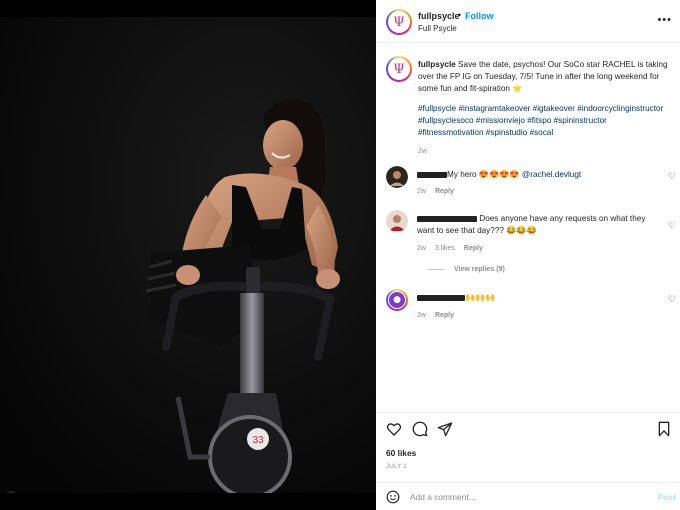 The height and width of the screenshot is (510, 680). Describe the element at coordinates (466, 269) in the screenshot. I see `view-replies-button: View replies (9)` at that location.